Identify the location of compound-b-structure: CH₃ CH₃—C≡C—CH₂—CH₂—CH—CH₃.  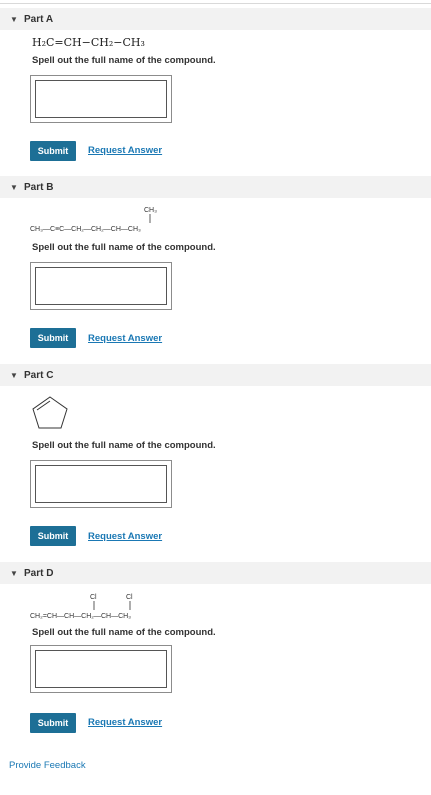
(93, 220).